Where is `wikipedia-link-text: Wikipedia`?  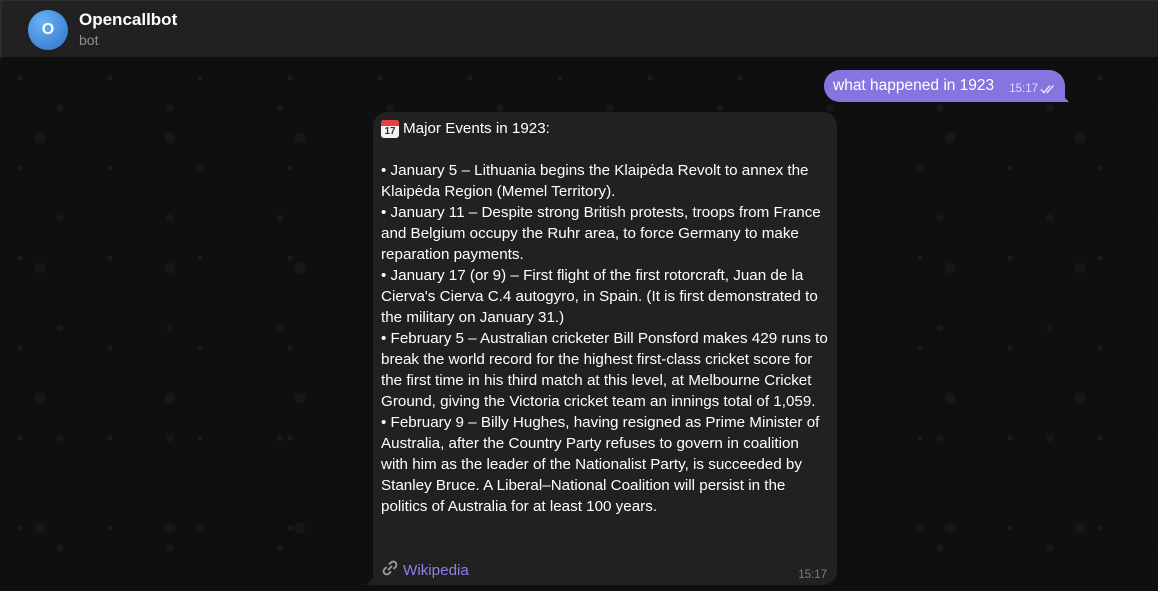 wikipedia-link-text: Wikipedia is located at coordinates (436, 570).